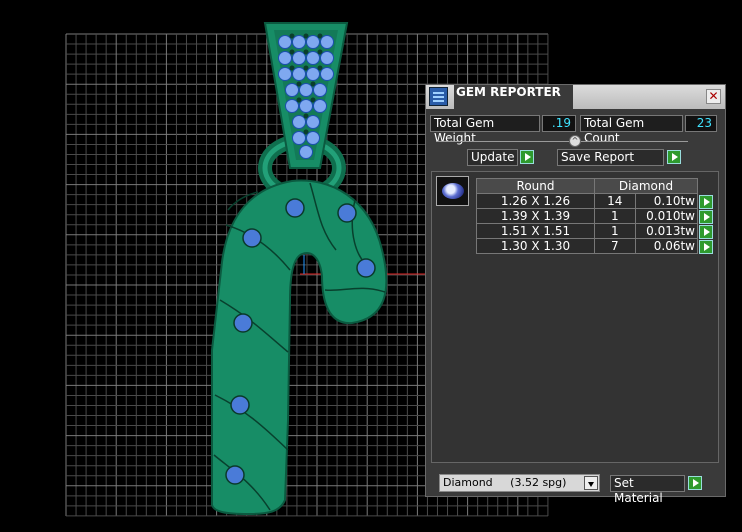 The height and width of the screenshot is (532, 742). Describe the element at coordinates (647, 490) in the screenshot. I see `set-material-button: Set Material` at that location.